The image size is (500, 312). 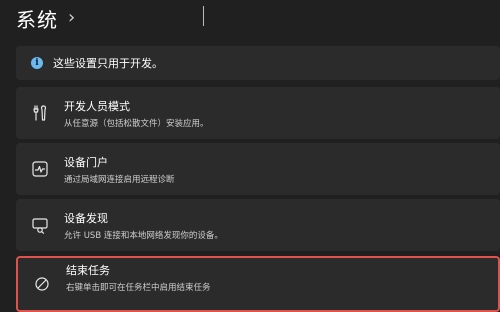 What do you see at coordinates (258, 63) in the screenshot?
I see `info-bar: i 这些设置只用于开发。` at bounding box center [258, 63].